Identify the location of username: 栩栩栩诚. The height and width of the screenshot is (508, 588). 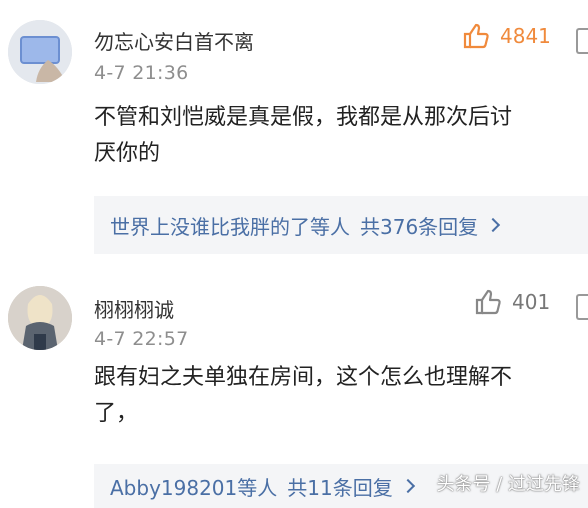
(134, 308).